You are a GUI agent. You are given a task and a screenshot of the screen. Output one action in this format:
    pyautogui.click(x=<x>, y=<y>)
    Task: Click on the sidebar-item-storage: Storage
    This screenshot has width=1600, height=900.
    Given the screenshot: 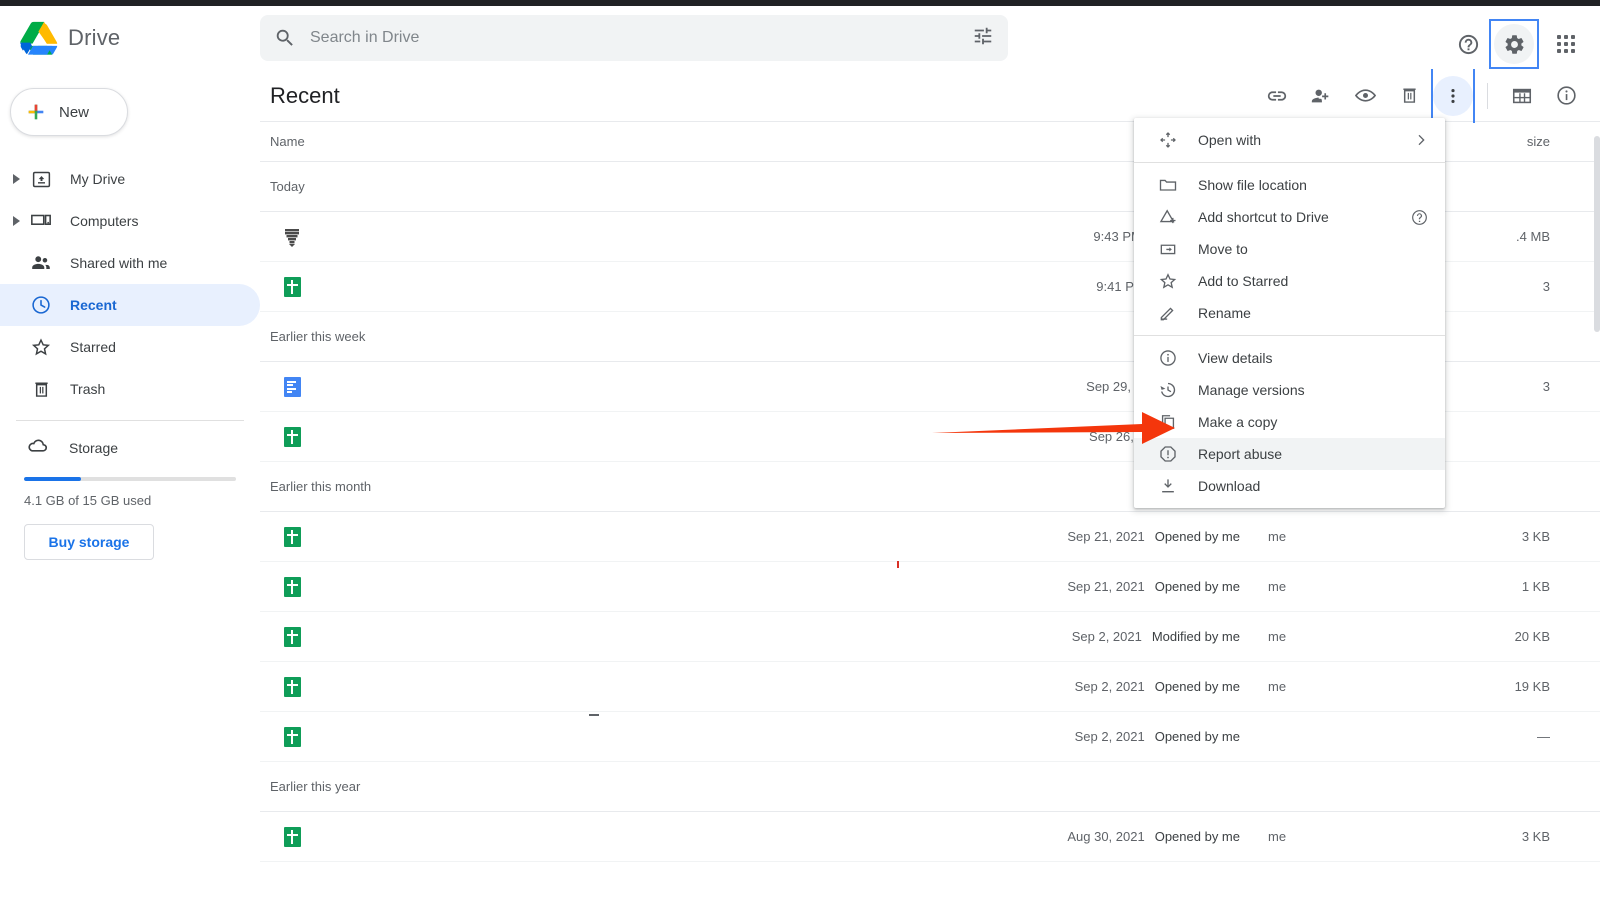 What is the action you would take?
    pyautogui.click(x=130, y=448)
    